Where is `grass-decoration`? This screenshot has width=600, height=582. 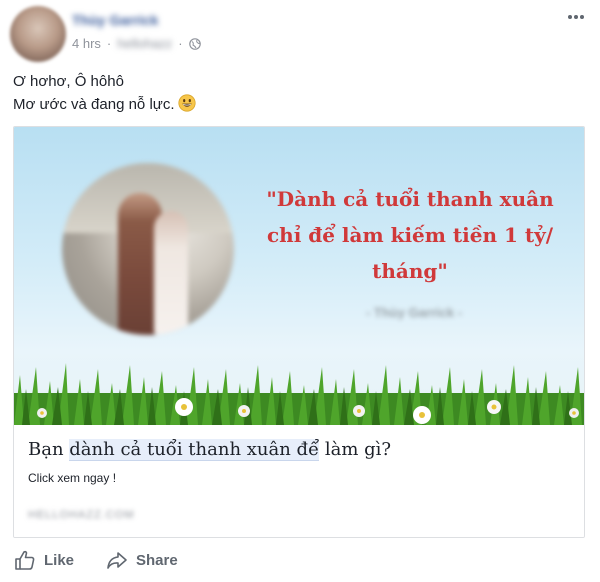
grass-decoration is located at coordinates (299, 394).